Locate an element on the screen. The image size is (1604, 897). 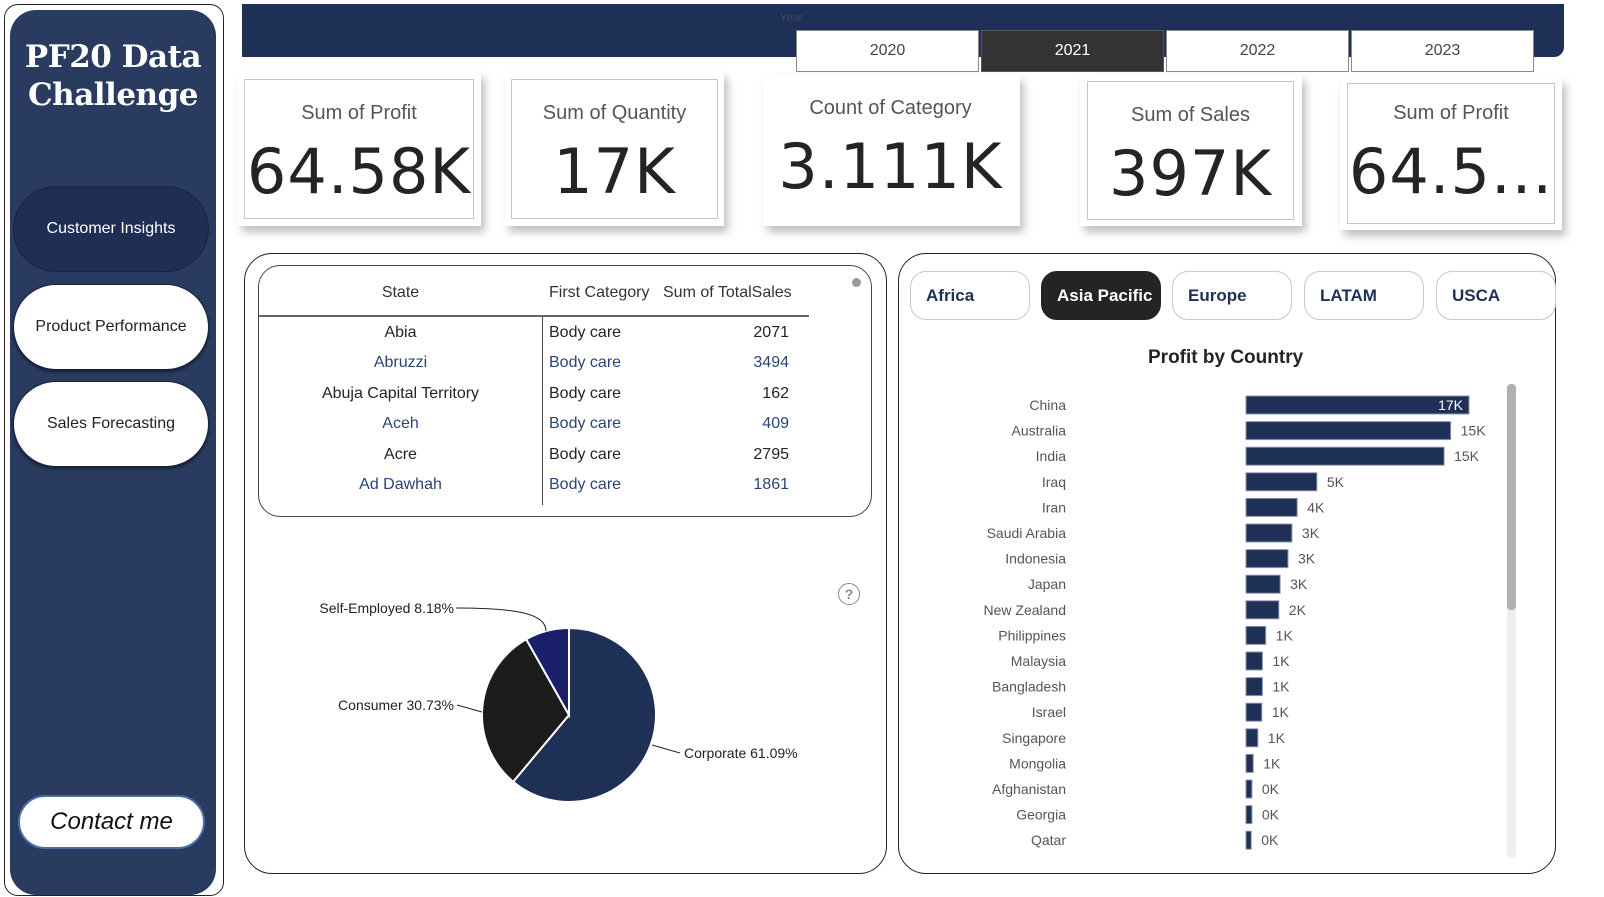
app-title-line1: PF20 Data is located at coordinates (113, 57).